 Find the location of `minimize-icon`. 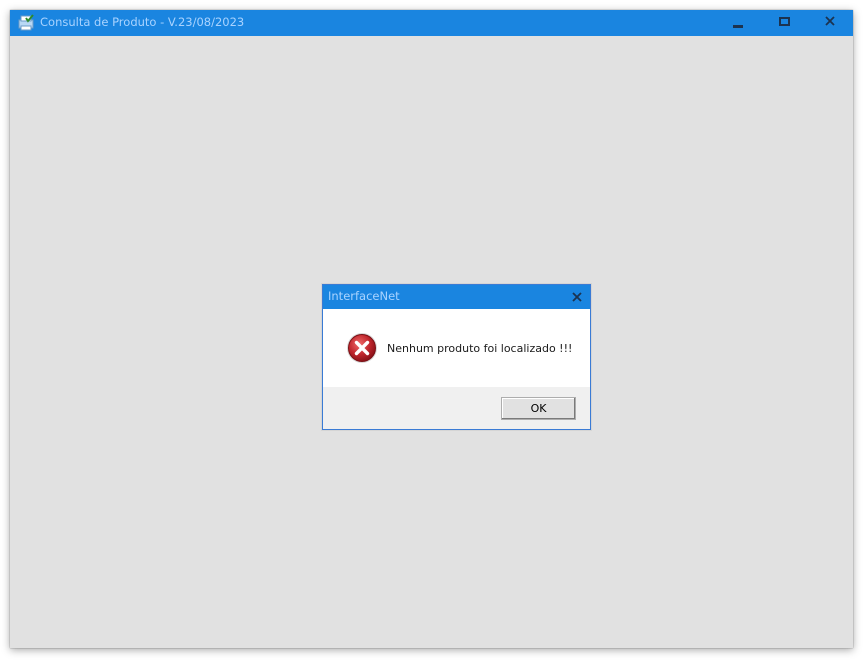

minimize-icon is located at coordinates (738, 26).